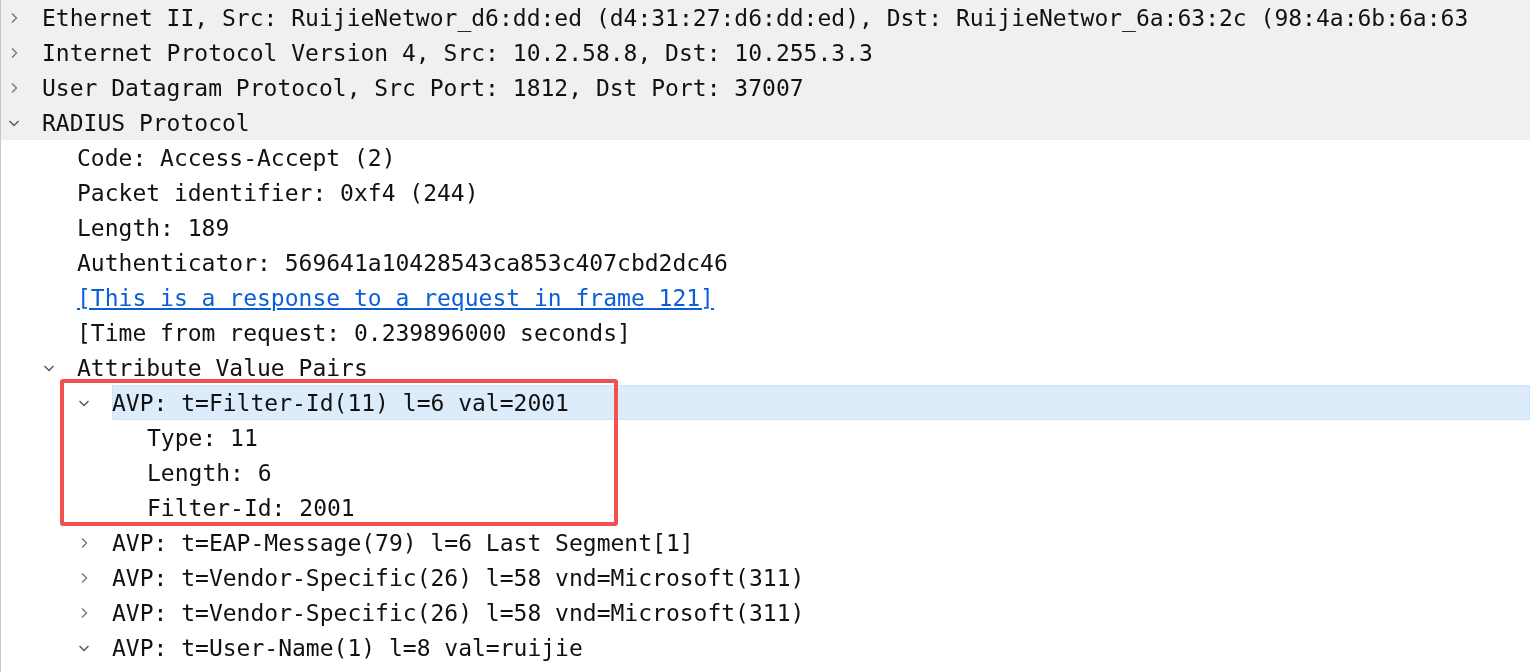 Image resolution: width=1530 pixels, height=672 pixels. I want to click on tree-item: Type: 11, so click(838, 437).